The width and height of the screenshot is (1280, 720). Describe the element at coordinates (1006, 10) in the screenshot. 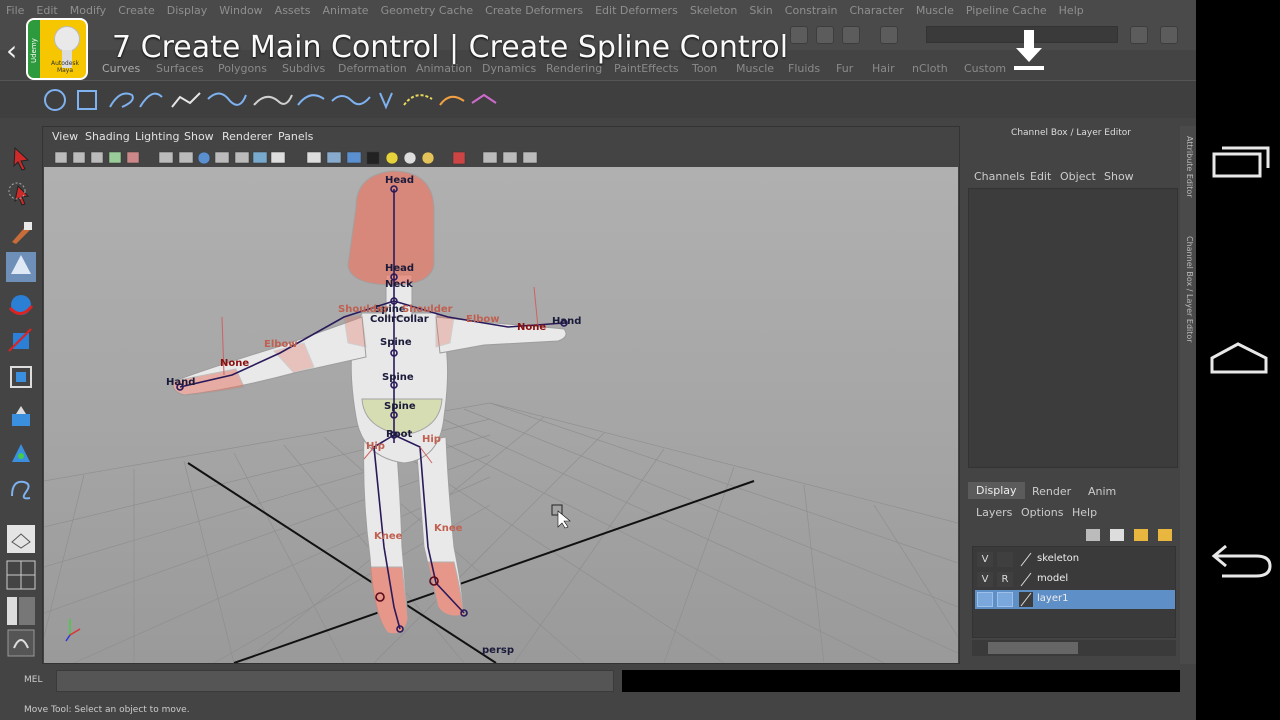

I see `menu-pipeline-cache: Pipeline Cache` at that location.